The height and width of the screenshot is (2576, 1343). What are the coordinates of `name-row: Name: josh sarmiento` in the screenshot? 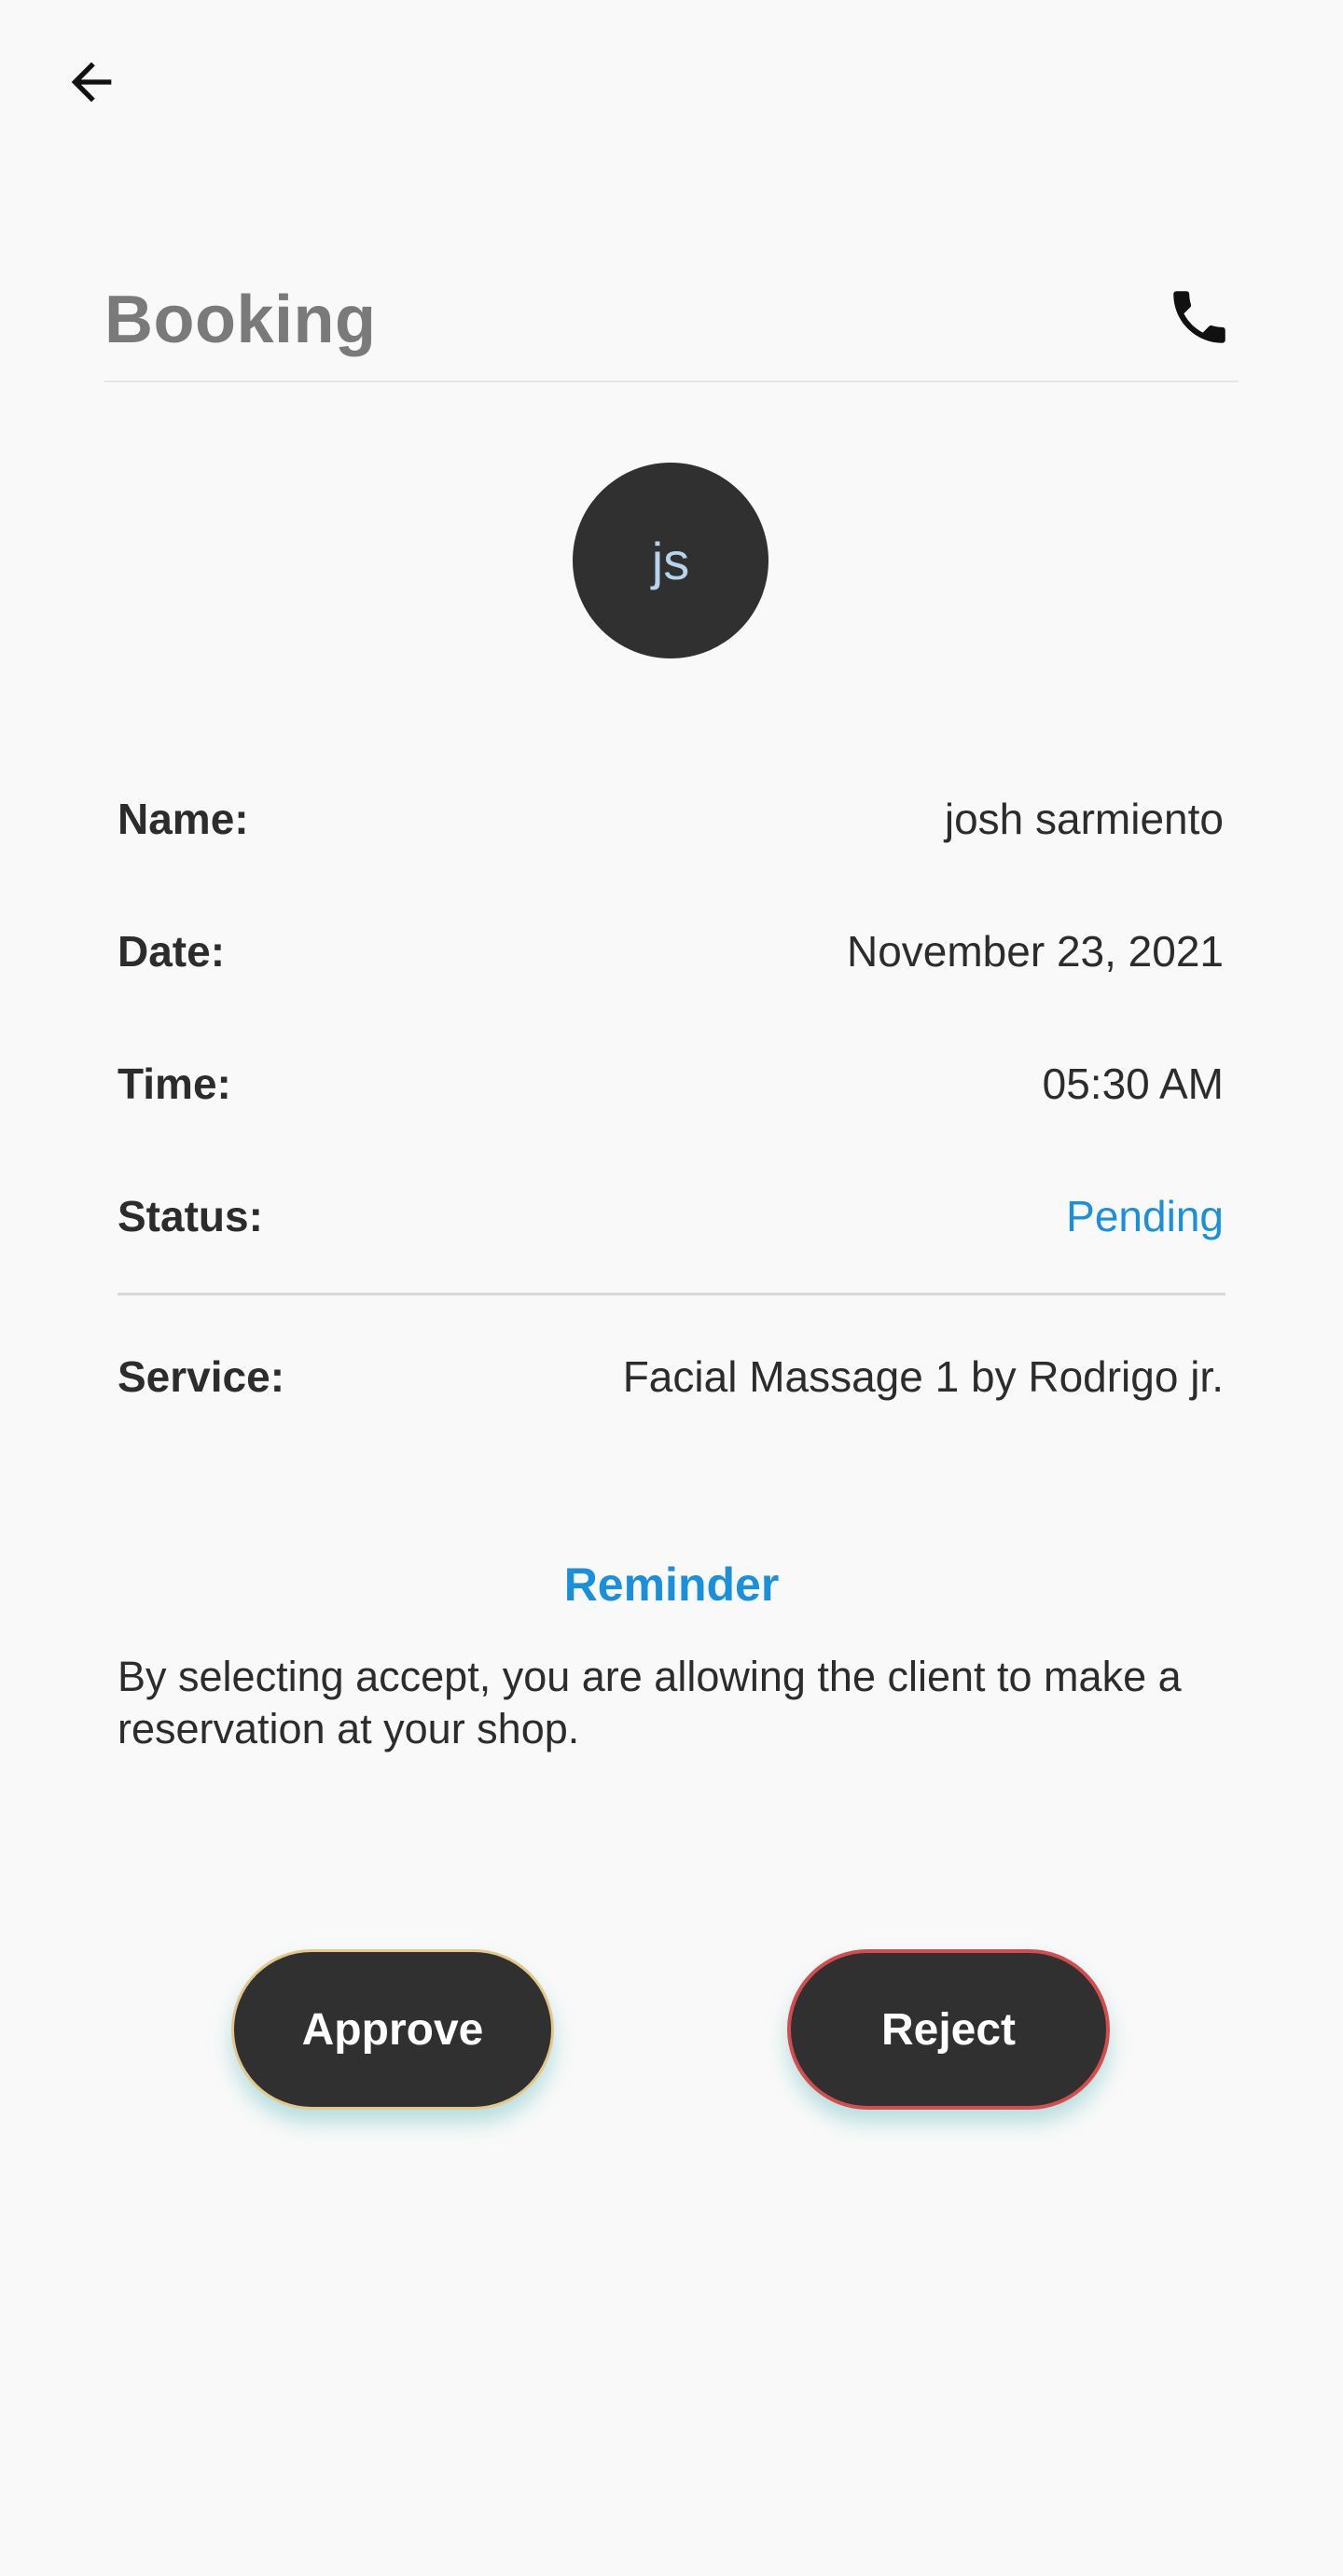 It's located at (671, 819).